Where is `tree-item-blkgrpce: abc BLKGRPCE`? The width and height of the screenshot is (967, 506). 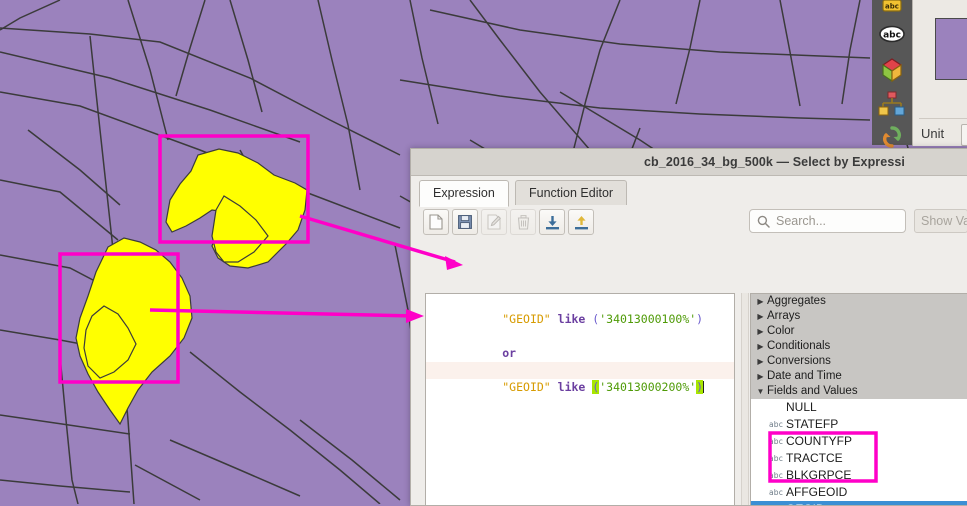
tree-item-blkgrpce: abc BLKGRPCE is located at coordinates (859, 475).